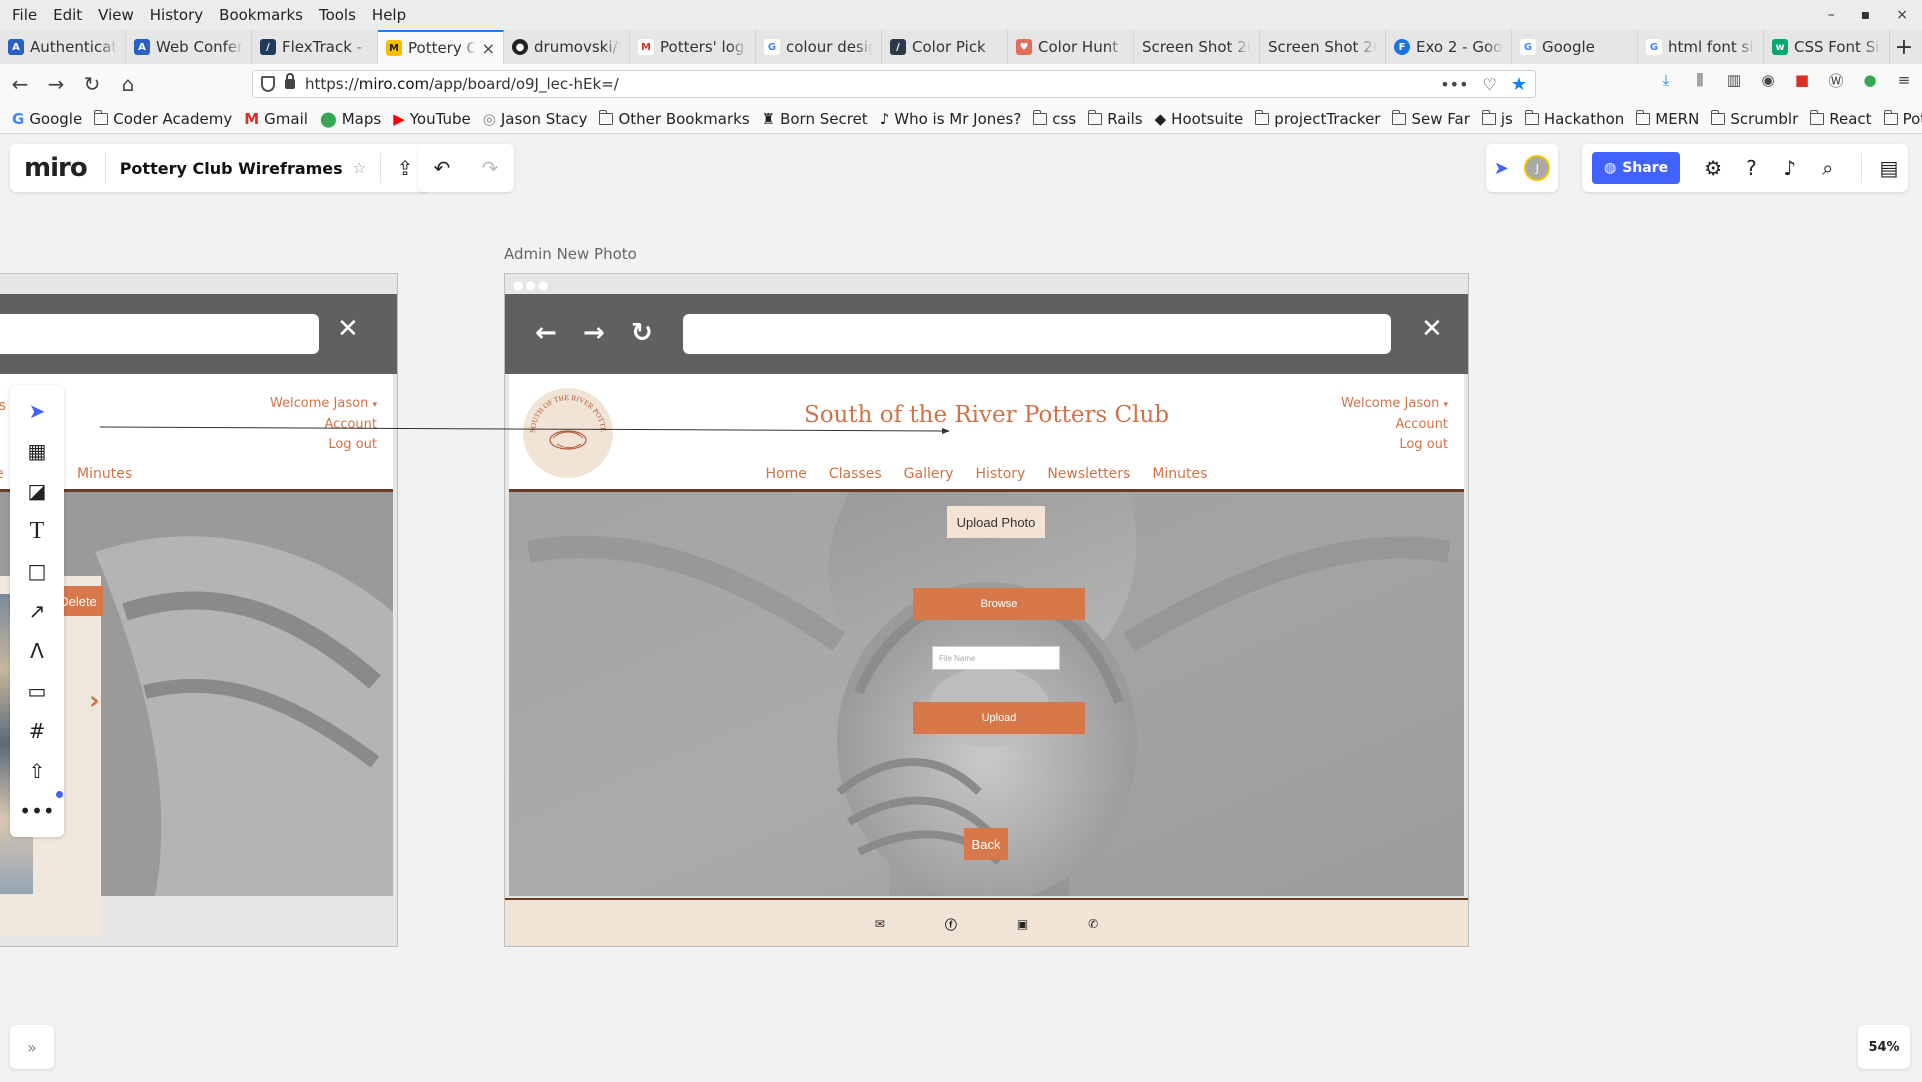 This screenshot has width=1922, height=1082. Describe the element at coordinates (929, 474) in the screenshot. I see `nav-gallery: Gallery` at that location.